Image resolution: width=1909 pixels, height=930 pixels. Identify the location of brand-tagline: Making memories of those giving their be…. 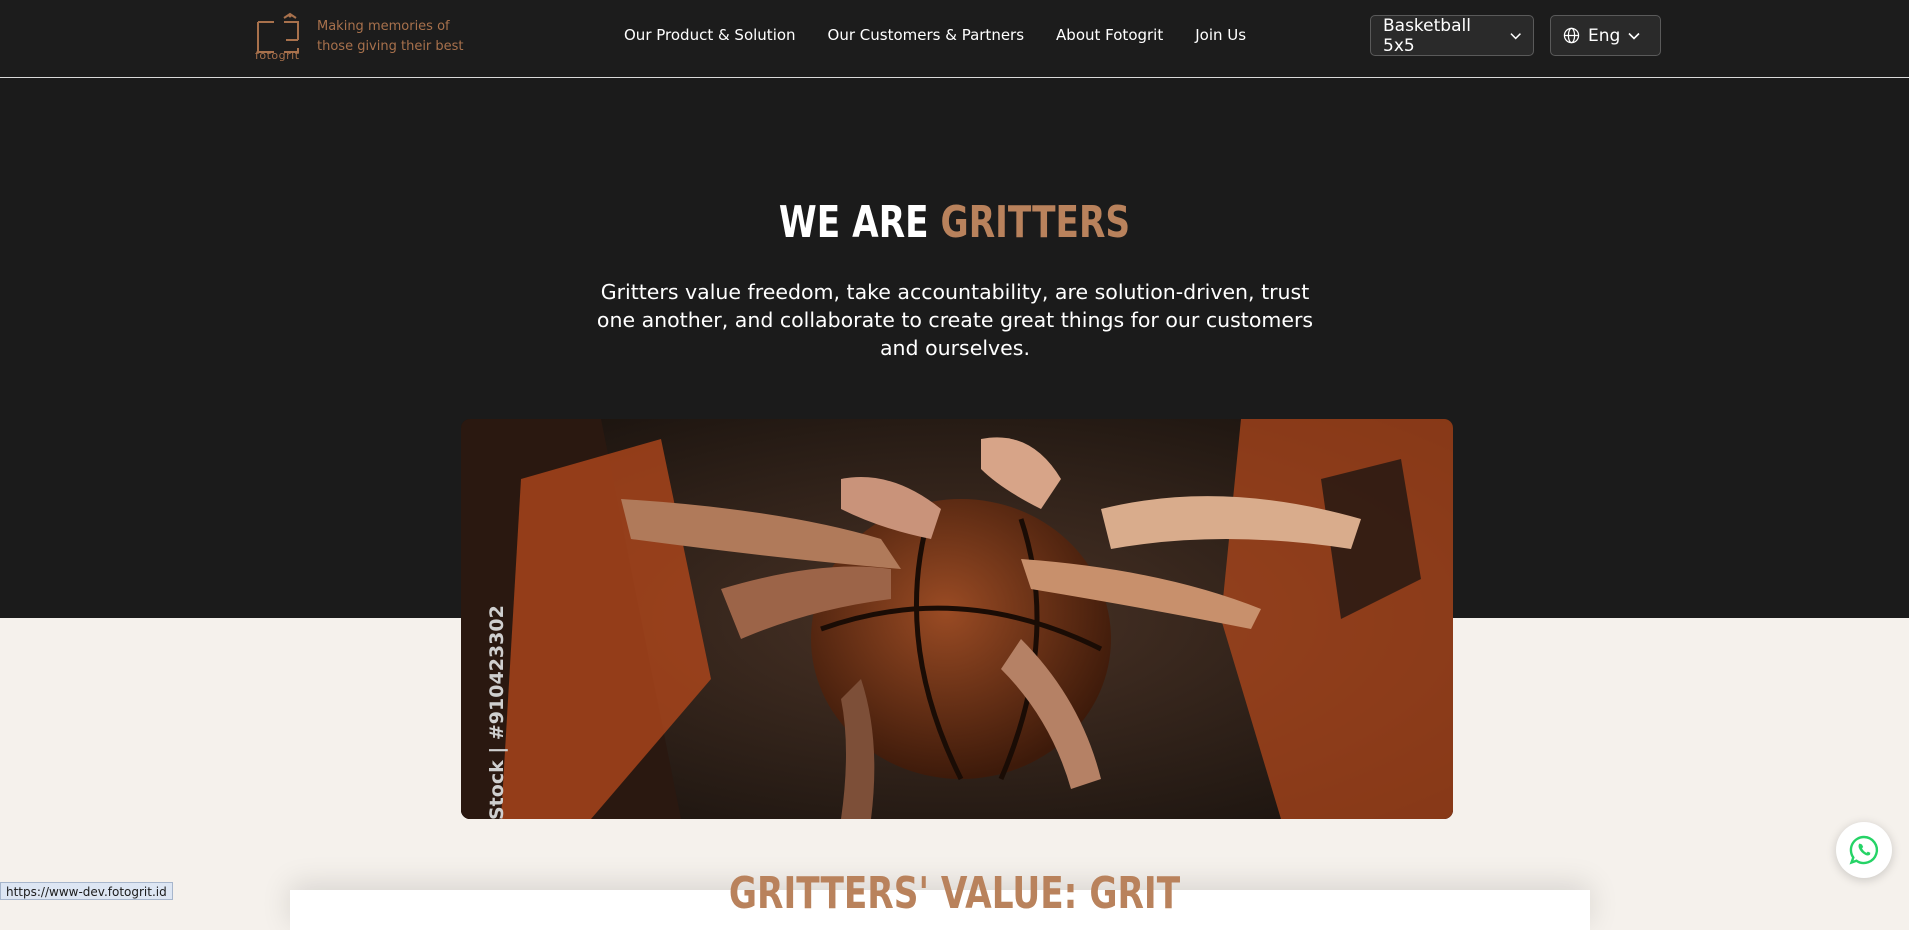
(390, 36).